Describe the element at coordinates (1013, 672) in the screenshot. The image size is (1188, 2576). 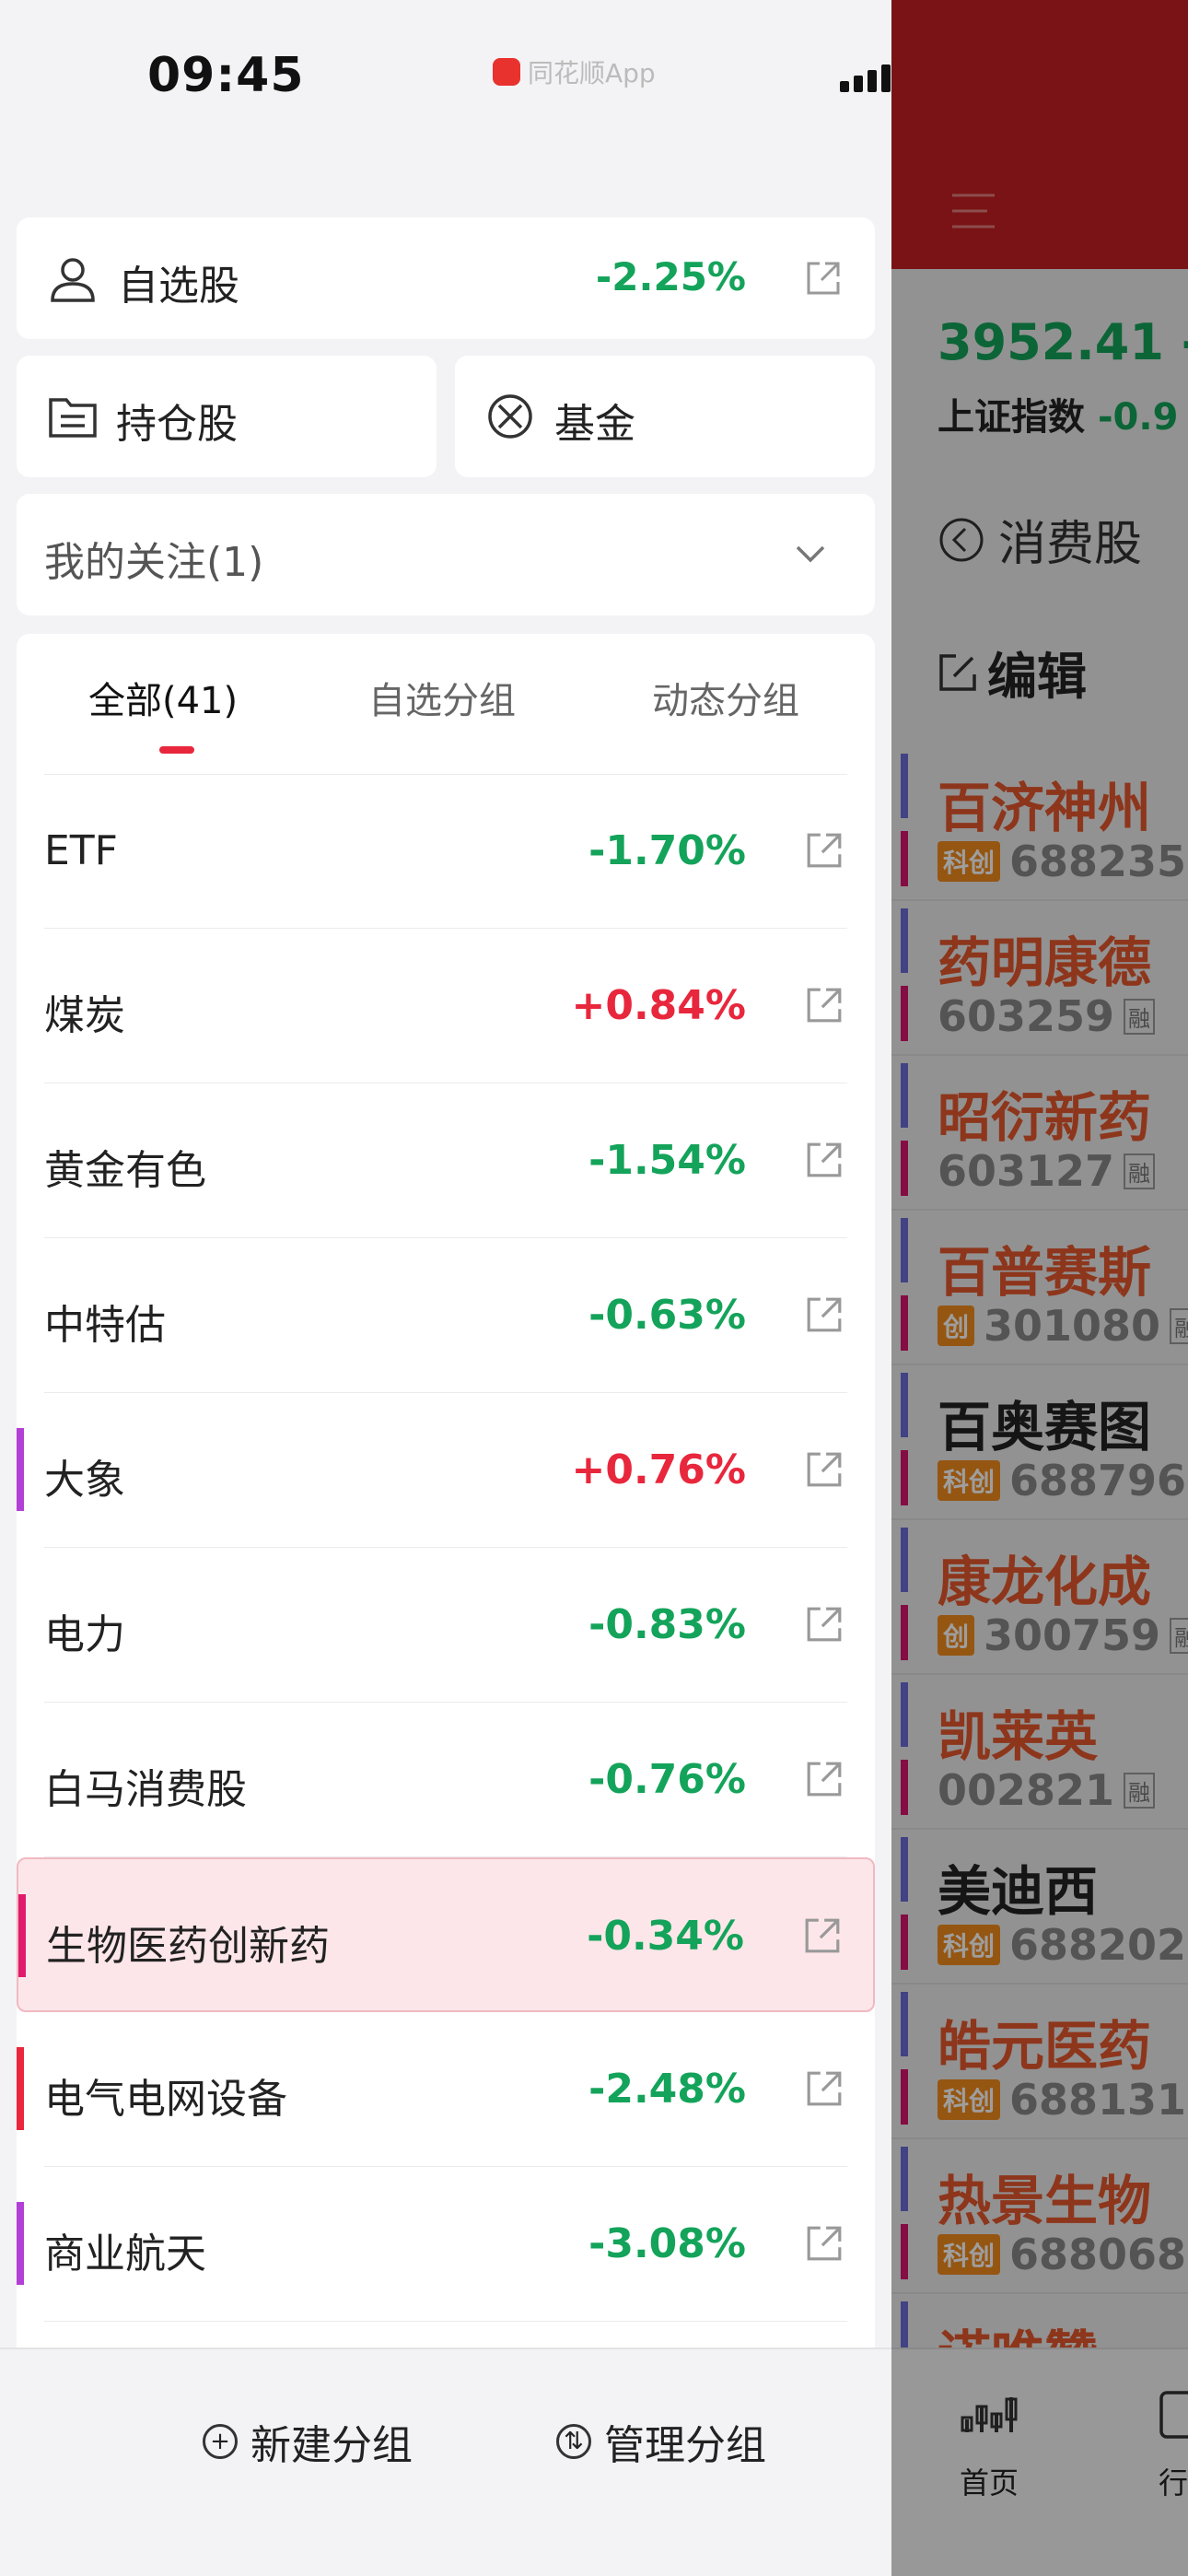
I see `edit-label: 编辑` at that location.